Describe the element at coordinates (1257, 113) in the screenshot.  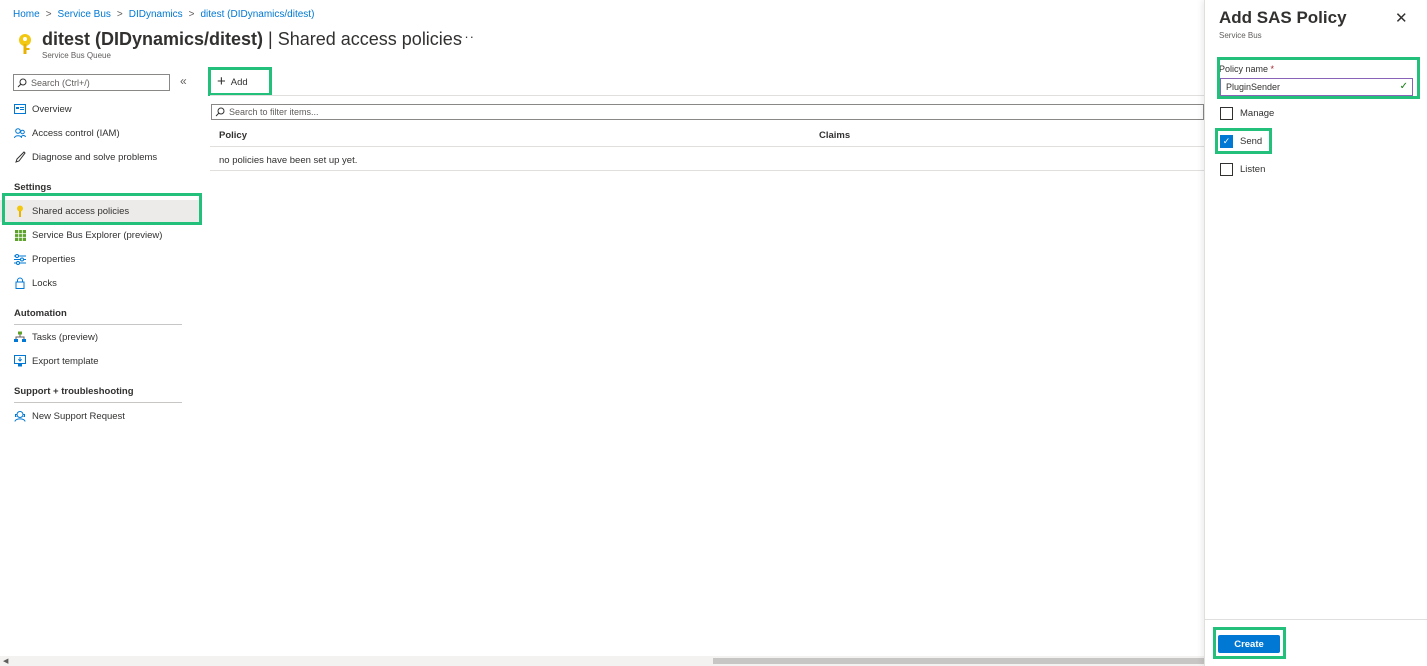
I see `manage-label: Manage` at that location.